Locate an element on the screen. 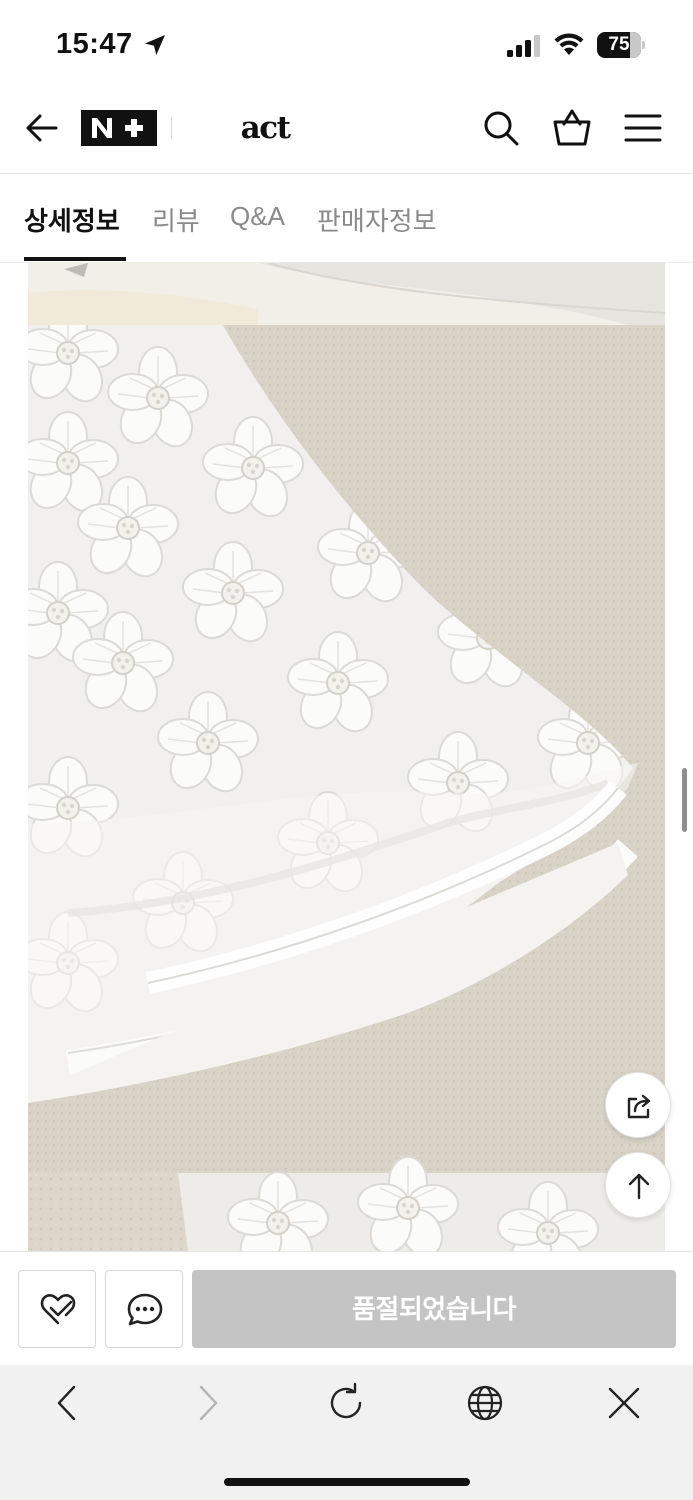 This screenshot has width=693, height=1500. heart-check-icon is located at coordinates (58, 1309).